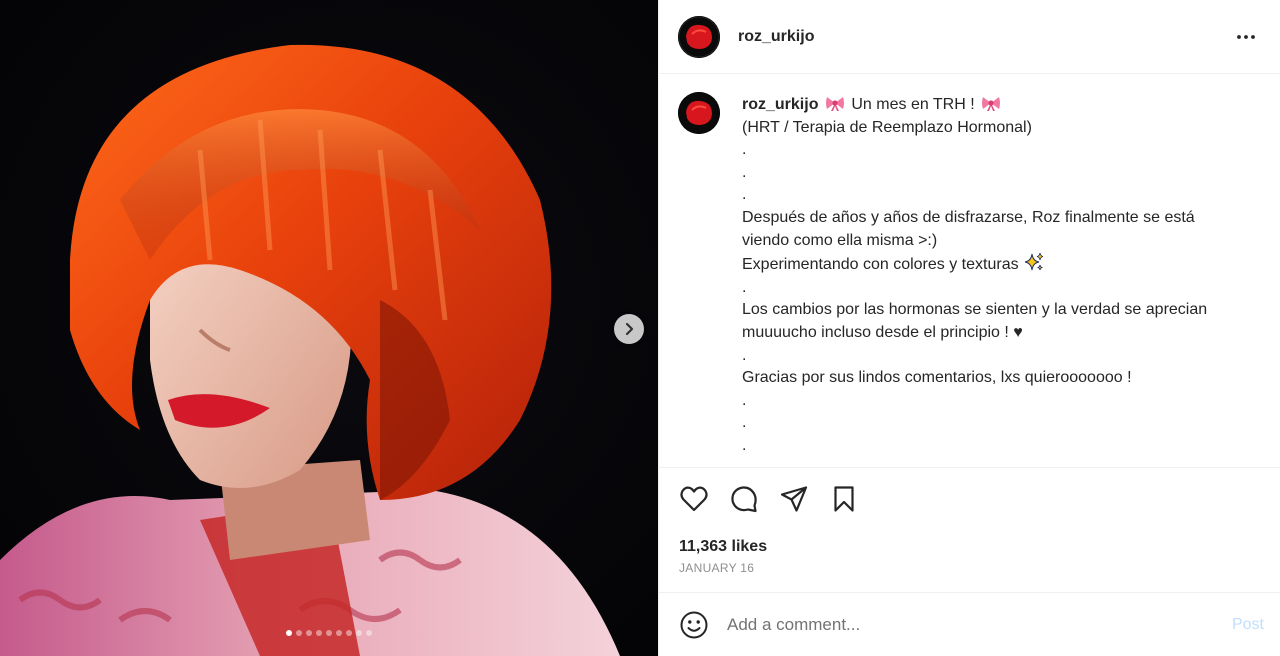  I want to click on avatar, so click(699, 36).